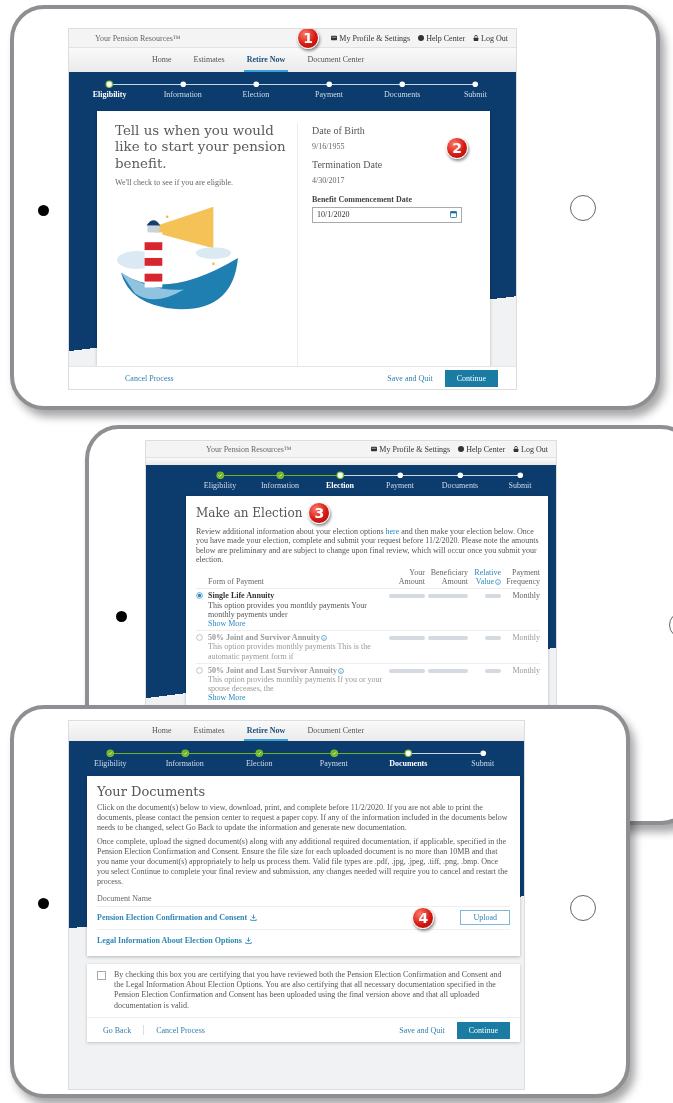 This screenshot has width=673, height=1103. Describe the element at coordinates (485, 917) in the screenshot. I see `upload-button: Upload` at that location.